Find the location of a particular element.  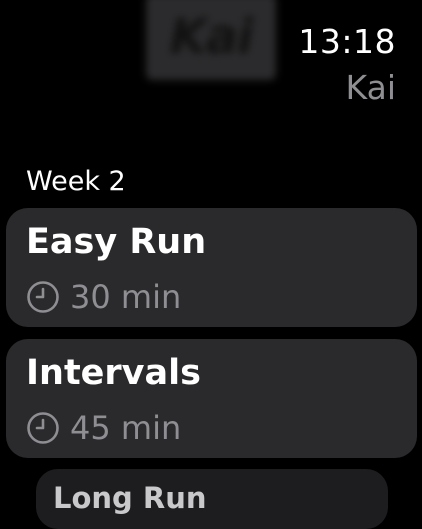

app-logo: Kai is located at coordinates (211, 40).